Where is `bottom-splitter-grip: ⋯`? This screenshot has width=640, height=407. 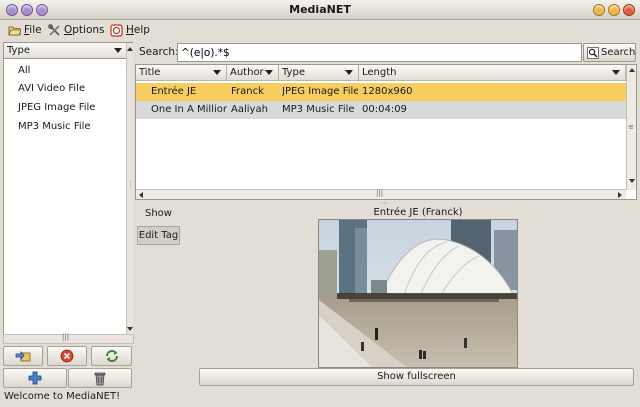 bottom-splitter-grip: ⋯ is located at coordinates (384, 203).